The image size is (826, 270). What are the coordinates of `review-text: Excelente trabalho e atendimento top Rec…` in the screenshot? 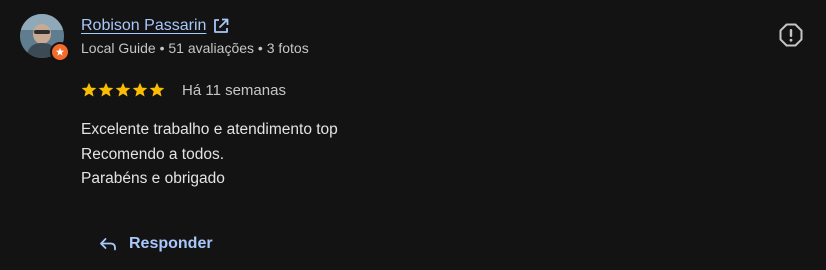 It's located at (209, 155).